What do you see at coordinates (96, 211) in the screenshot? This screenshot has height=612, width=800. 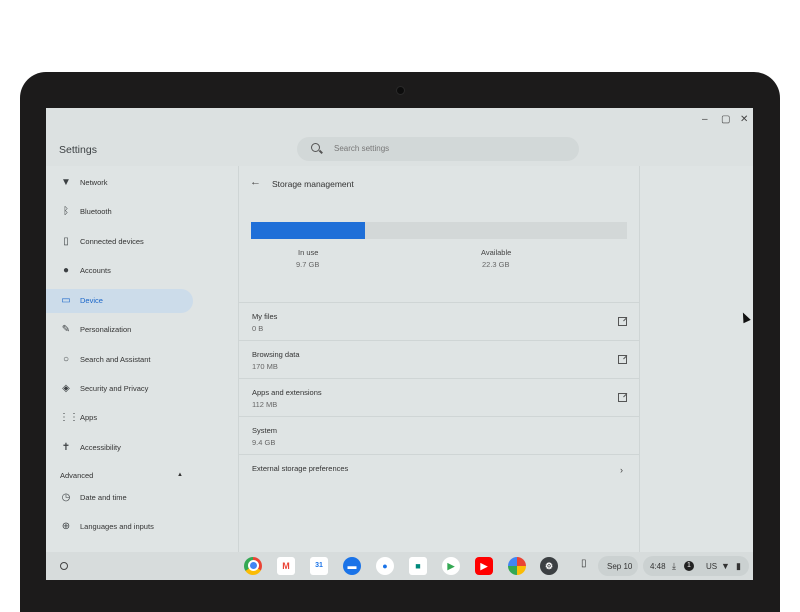 I see `sidebar-item-label: Bluetooth` at bounding box center [96, 211].